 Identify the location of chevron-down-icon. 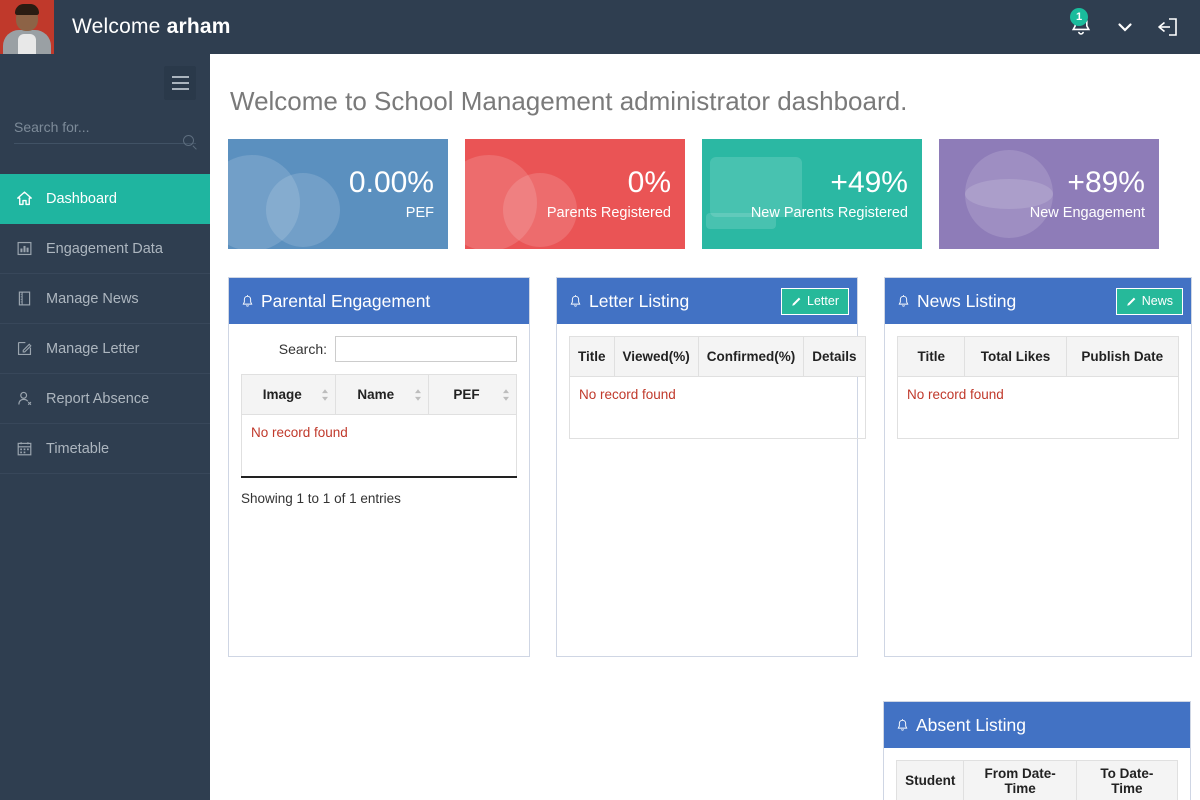
(1125, 27).